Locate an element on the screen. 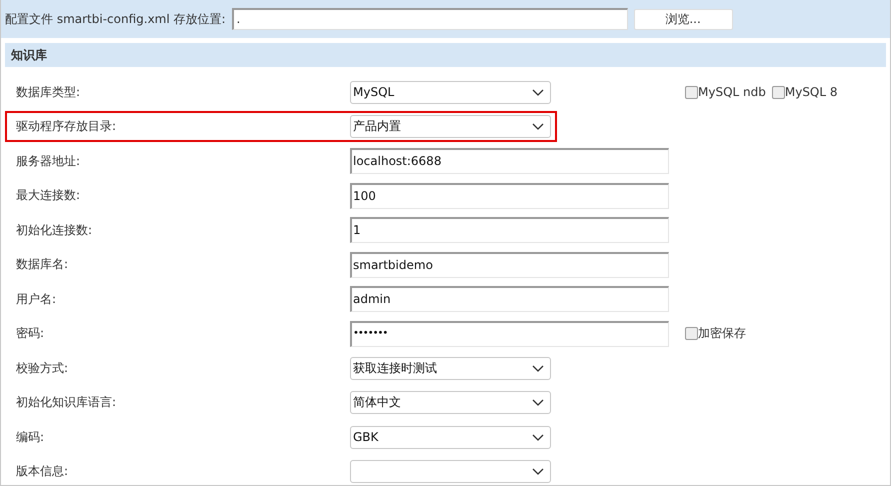 Image resolution: width=891 pixels, height=486 pixels. checkbox-label: MySQL ndb is located at coordinates (732, 92).